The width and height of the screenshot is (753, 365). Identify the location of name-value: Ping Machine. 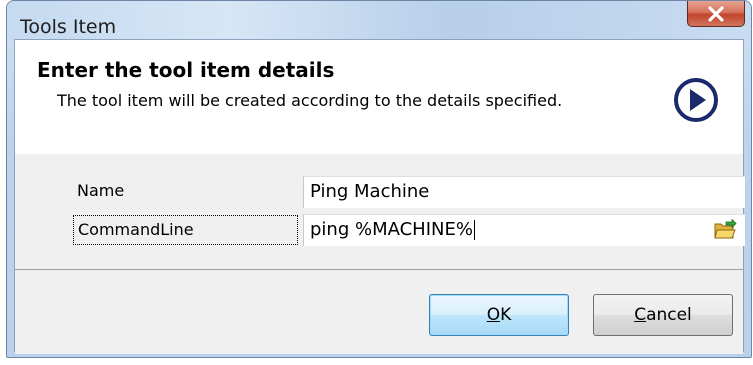
(370, 191).